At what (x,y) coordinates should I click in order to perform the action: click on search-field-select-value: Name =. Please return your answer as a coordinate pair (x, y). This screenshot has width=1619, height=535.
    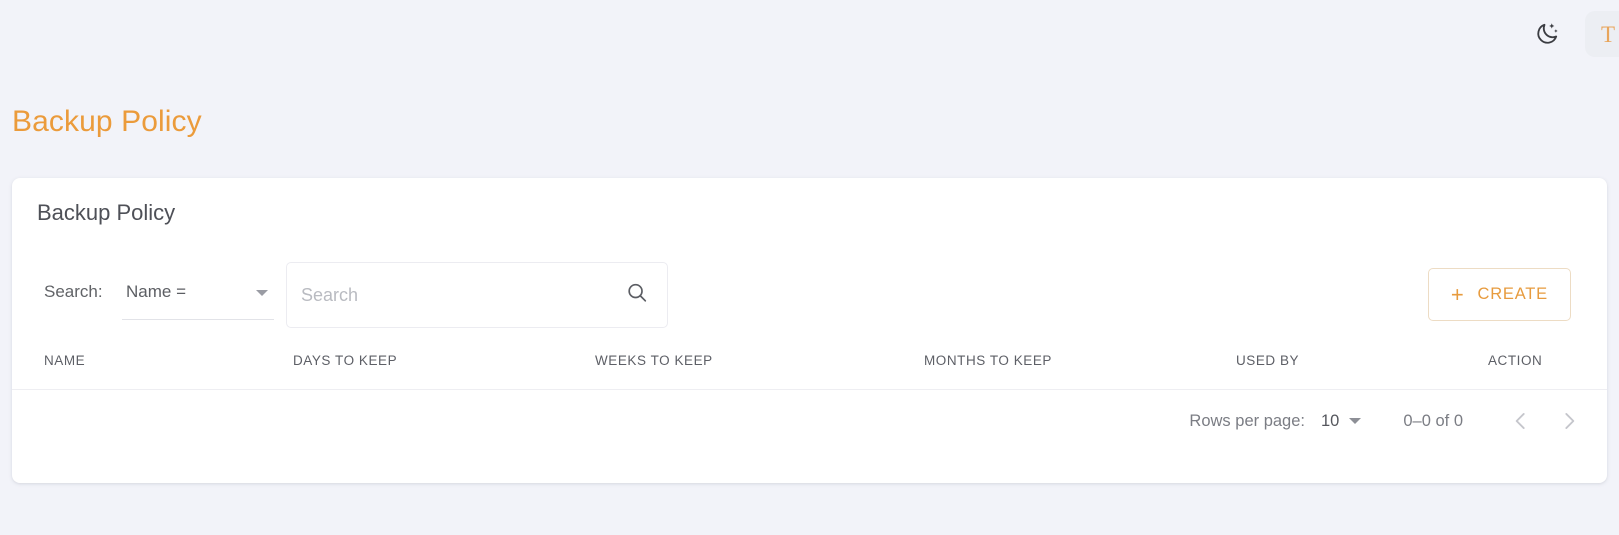
    Looking at the image, I should click on (156, 291).